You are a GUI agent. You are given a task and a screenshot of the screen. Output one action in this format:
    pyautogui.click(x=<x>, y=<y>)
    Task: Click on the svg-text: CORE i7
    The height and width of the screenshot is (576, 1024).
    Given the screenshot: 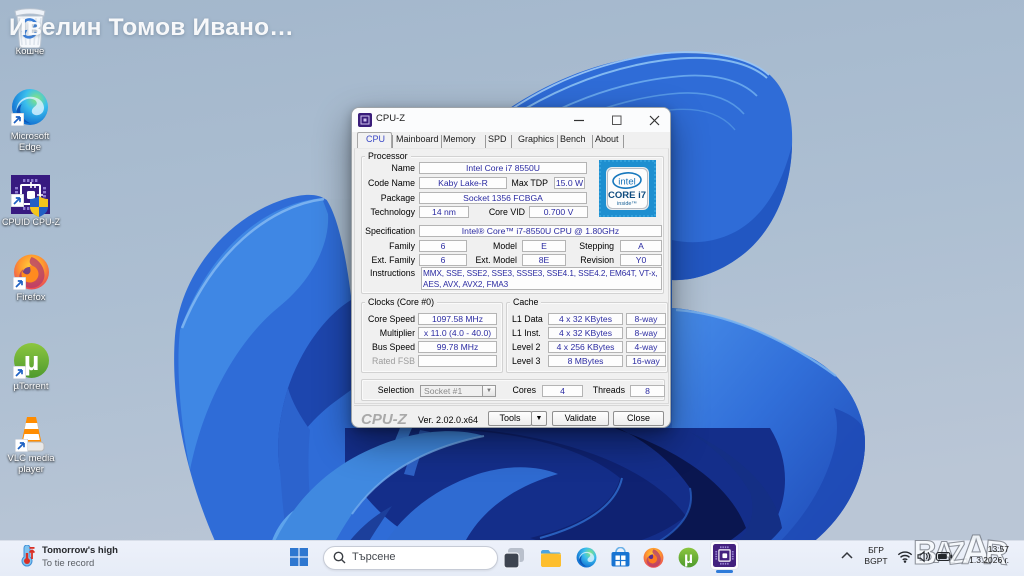 What is the action you would take?
    pyautogui.click(x=627, y=195)
    